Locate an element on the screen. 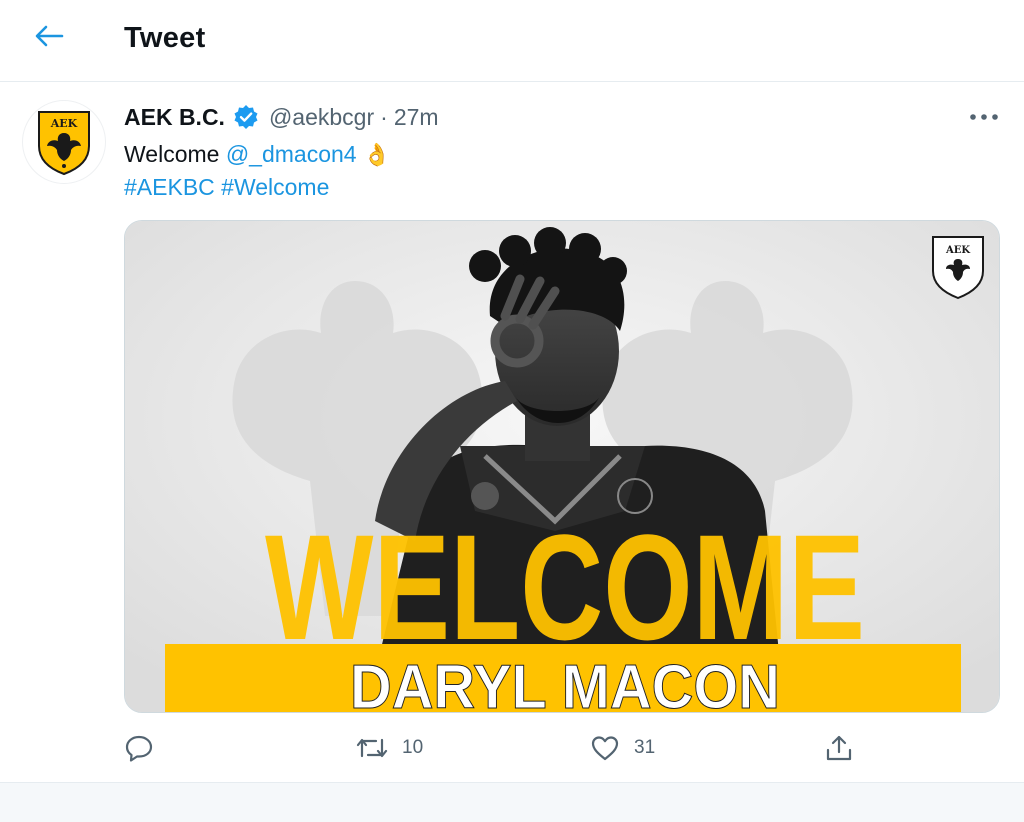 The image size is (1024, 822). more-dots-icon is located at coordinates (984, 117).